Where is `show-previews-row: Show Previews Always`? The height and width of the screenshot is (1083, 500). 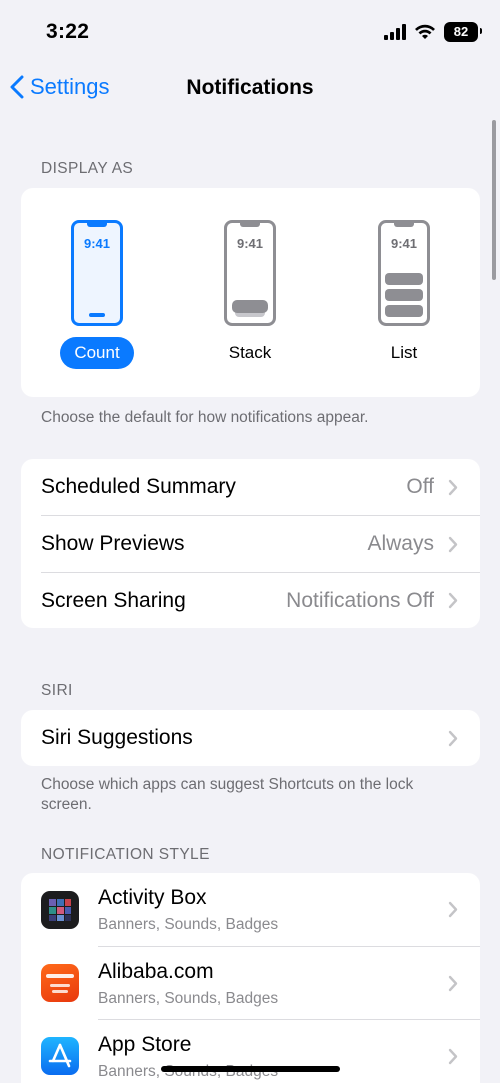
show-previews-row: Show Previews Always is located at coordinates (250, 544).